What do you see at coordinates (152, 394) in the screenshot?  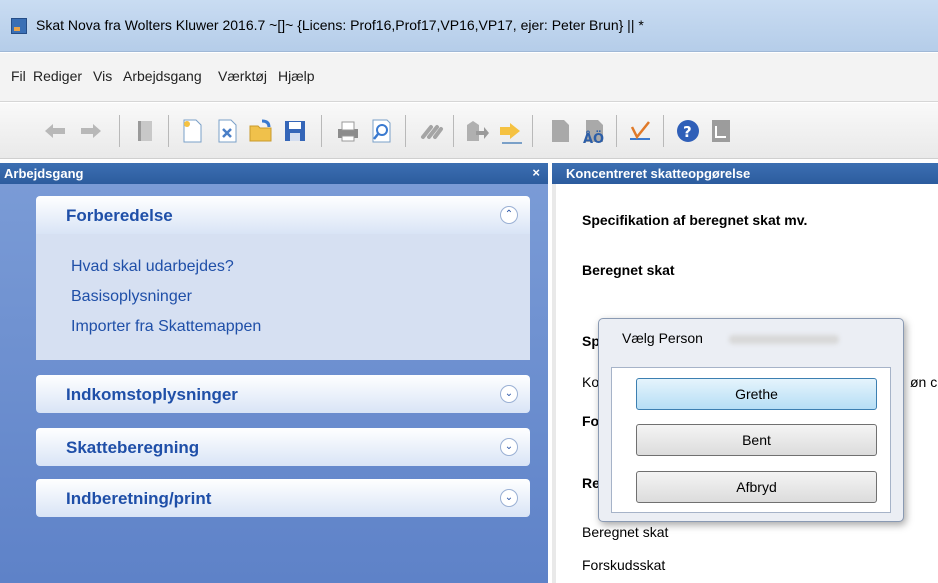 I see `section-title: Indkomstoplysninger` at bounding box center [152, 394].